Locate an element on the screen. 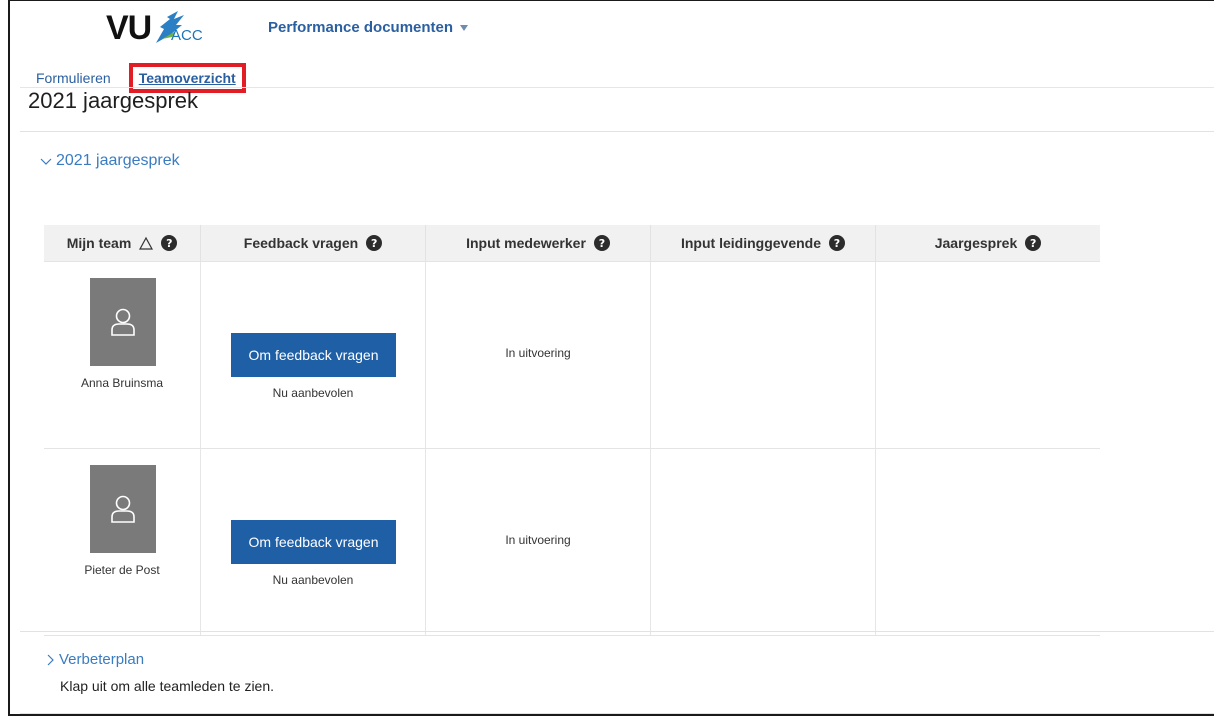  column-label: Jaargesprek is located at coordinates (976, 243).